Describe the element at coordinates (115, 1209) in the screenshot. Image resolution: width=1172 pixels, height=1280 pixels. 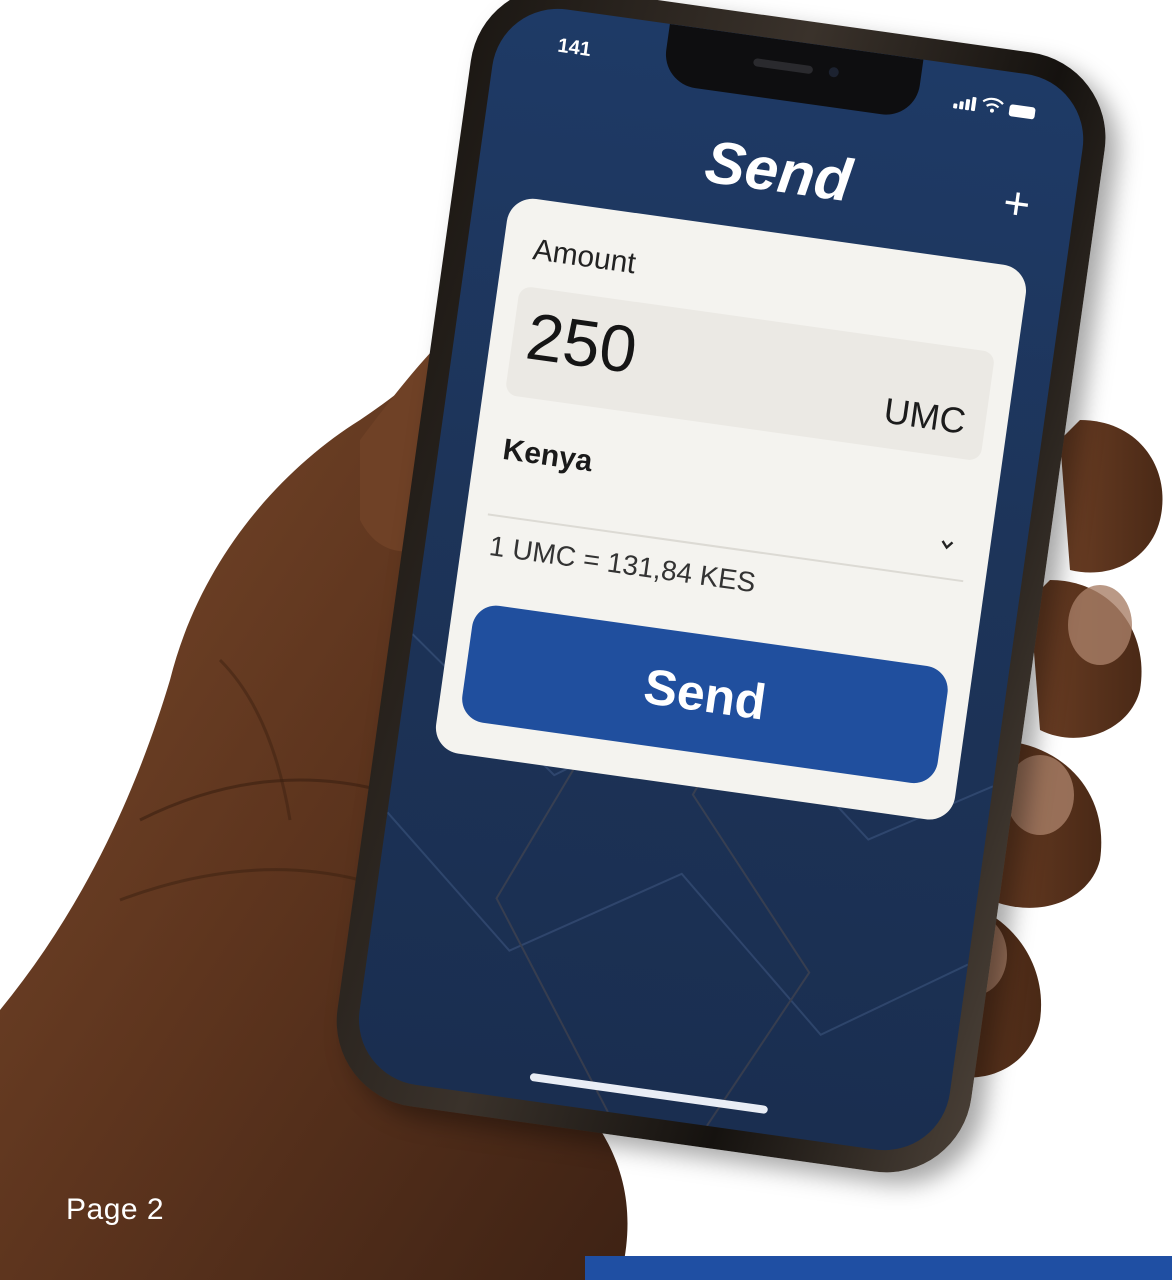
I see `page-number: Page 2` at that location.